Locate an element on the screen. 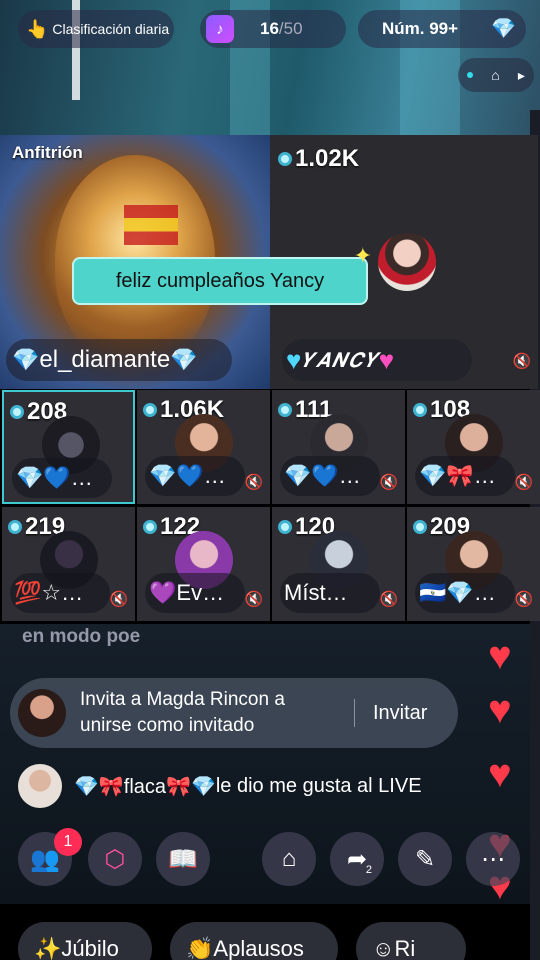  hand-pointer-icon: 👆 is located at coordinates (37, 28).